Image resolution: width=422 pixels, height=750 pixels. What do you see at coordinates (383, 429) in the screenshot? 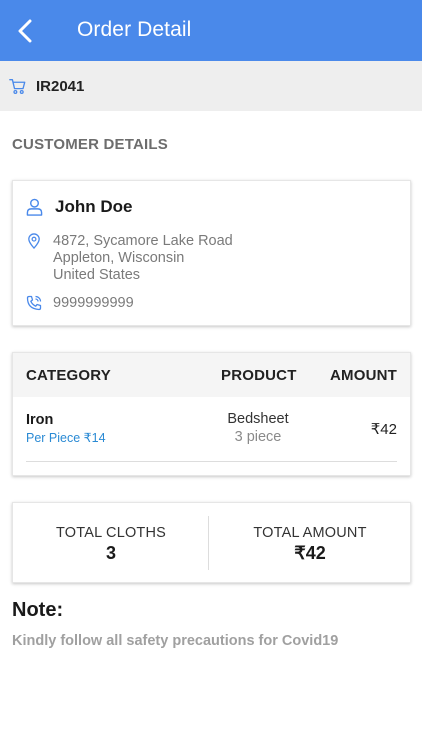
I see `item-amount: ₹42` at bounding box center [383, 429].